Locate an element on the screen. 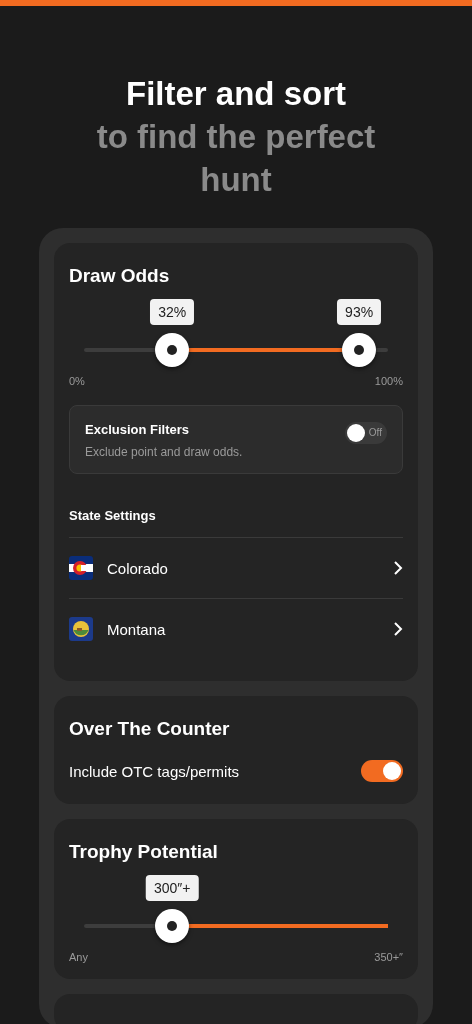  value-tooltip: 93% is located at coordinates (359, 312).